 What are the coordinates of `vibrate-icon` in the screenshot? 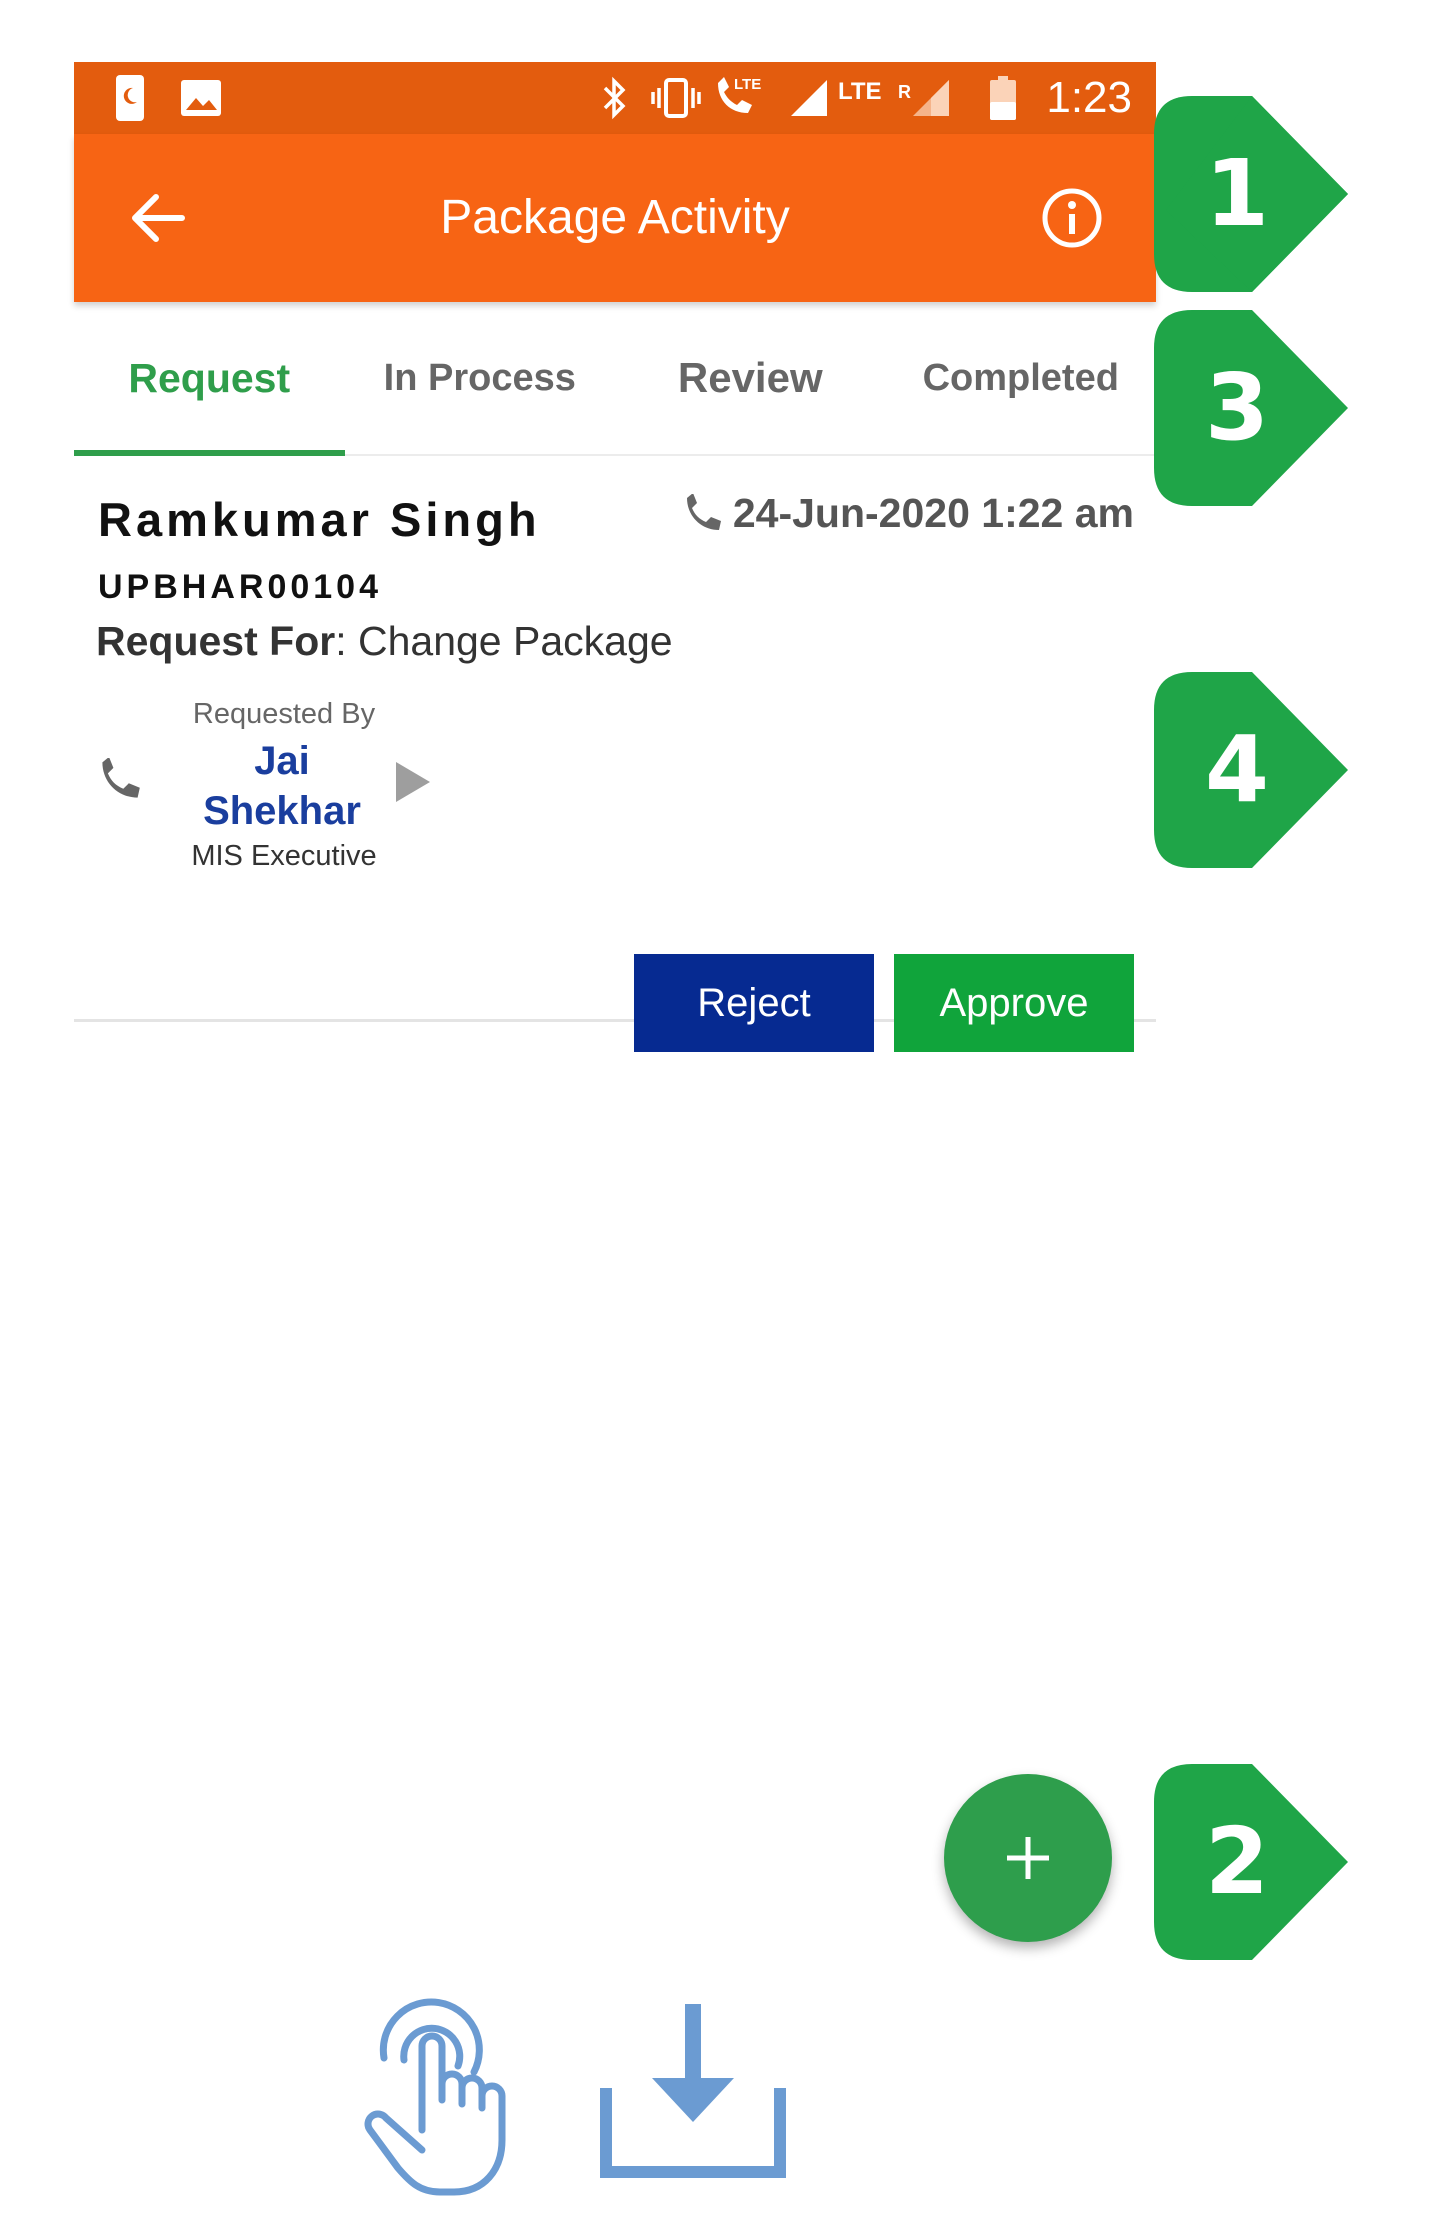 It's located at (676, 98).